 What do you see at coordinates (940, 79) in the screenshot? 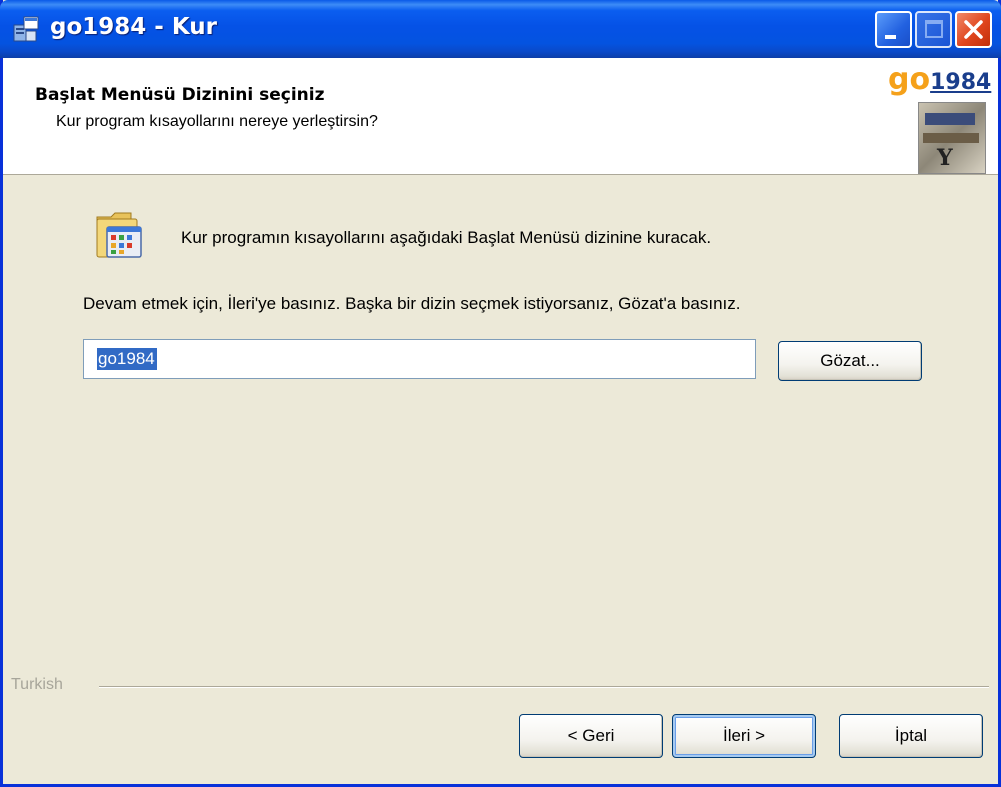
I see `logo-wordmark: go1984` at bounding box center [940, 79].